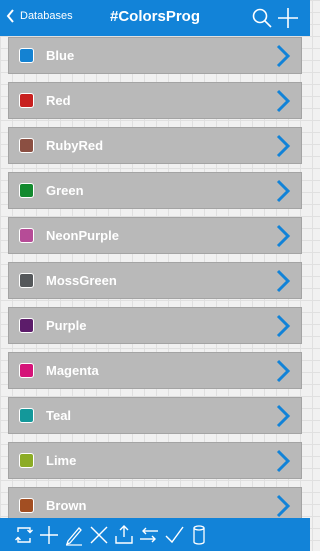  What do you see at coordinates (46, 16) in the screenshot?
I see `back-button-label: Databases` at bounding box center [46, 16].